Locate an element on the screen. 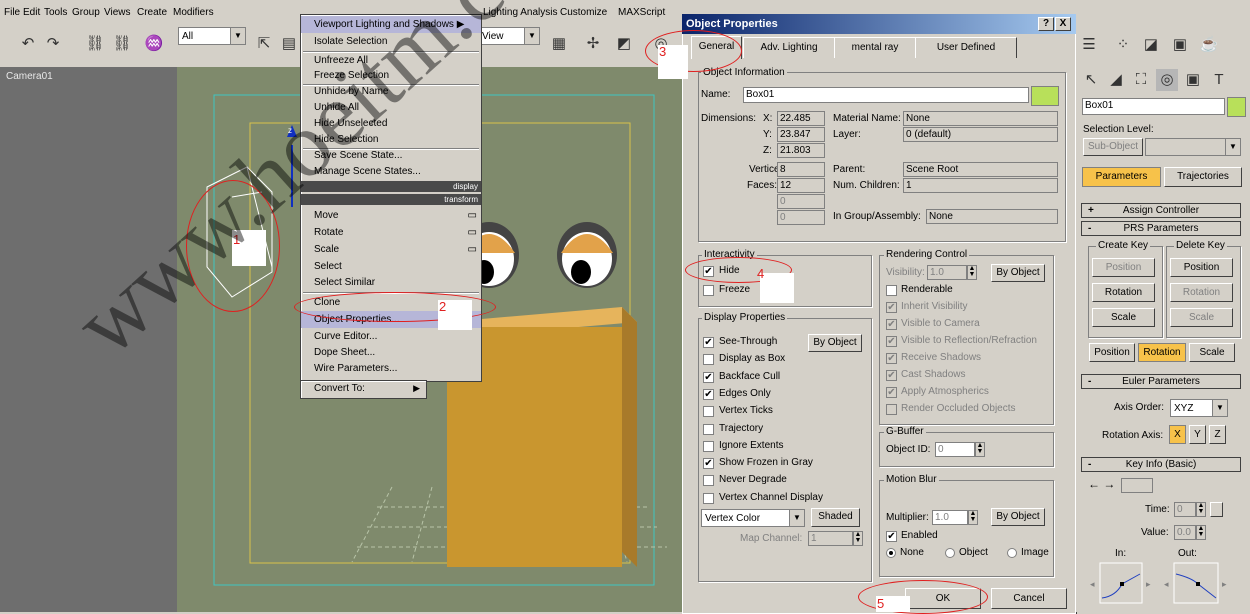 The height and width of the screenshot is (614, 1250). key-prev-next-arrows: ← → is located at coordinates (1101, 484).